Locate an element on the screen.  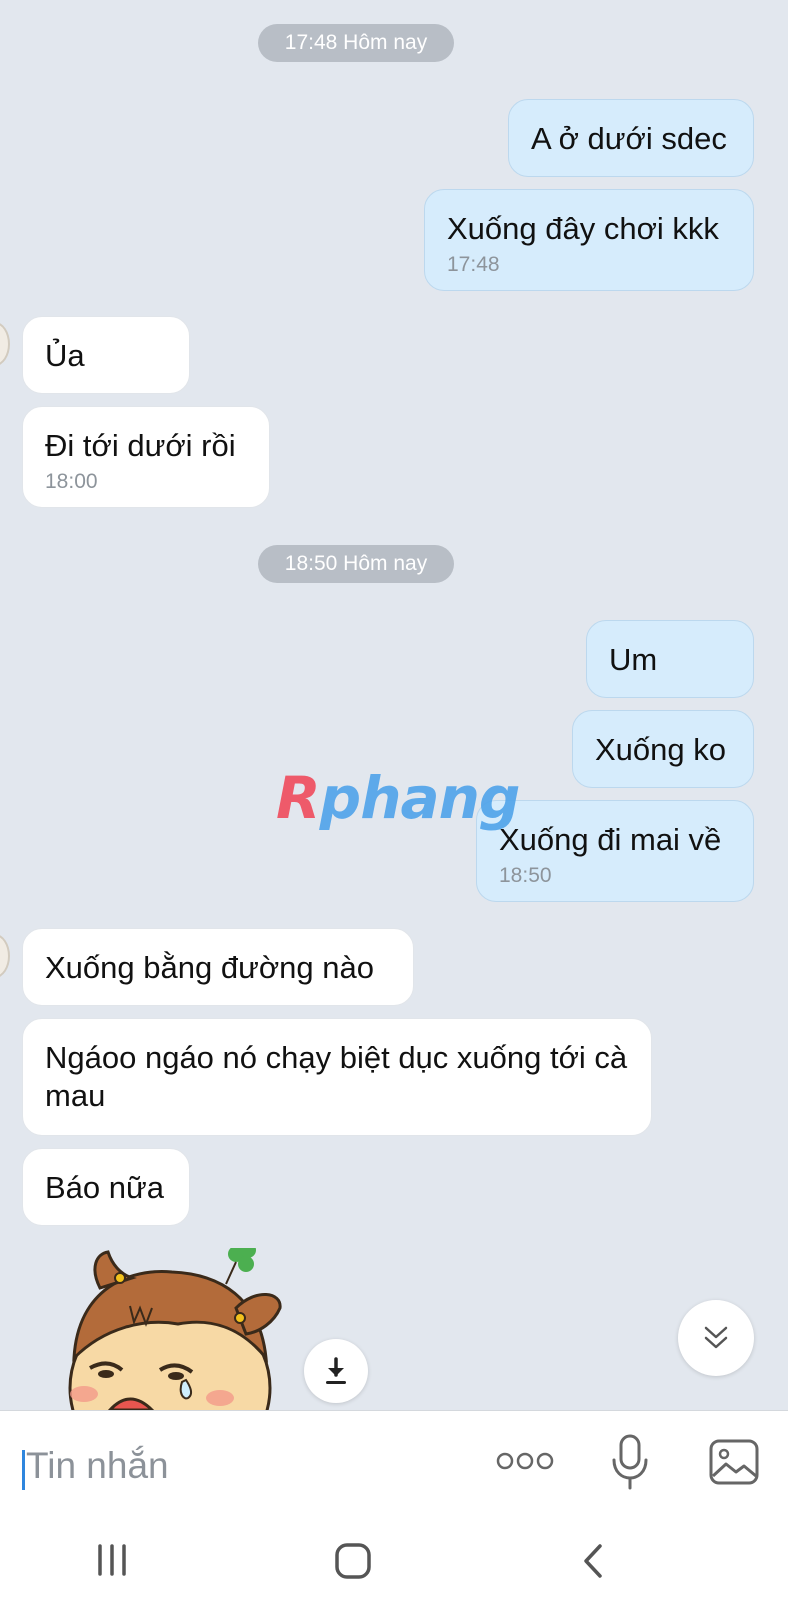
image-icon is located at coordinates (734, 1462).